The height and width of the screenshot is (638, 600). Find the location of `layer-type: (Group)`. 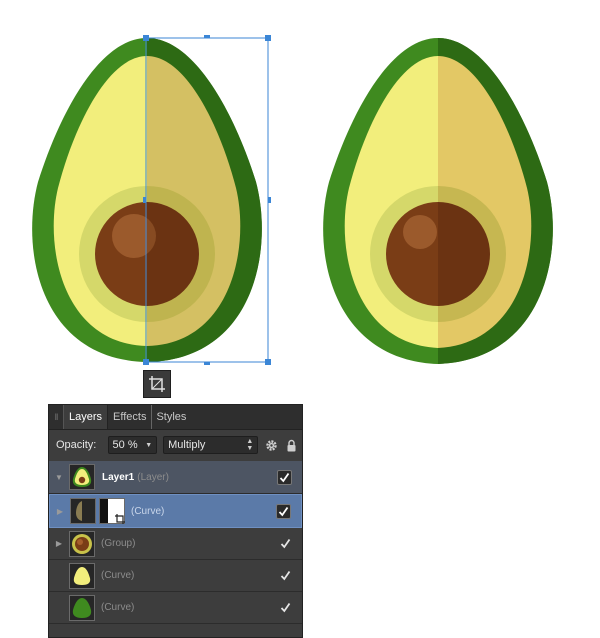

layer-type: (Group) is located at coordinates (118, 543).